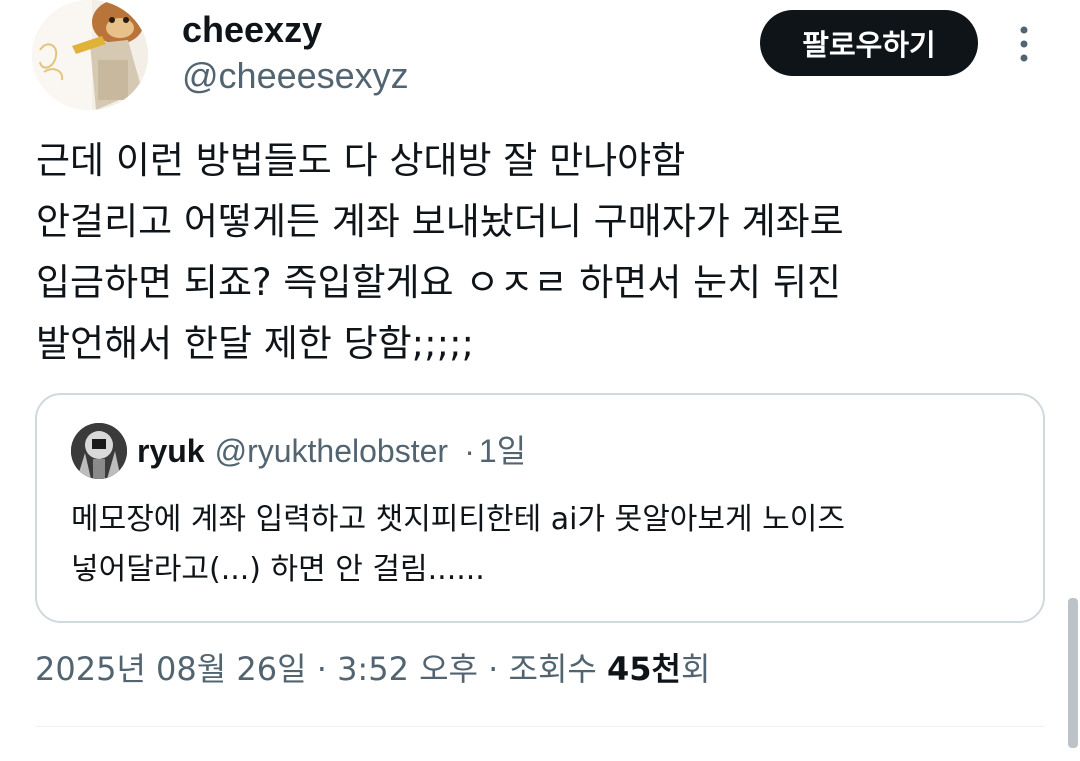 Image resolution: width=1080 pixels, height=761 pixels. What do you see at coordinates (502, 451) in the screenshot?
I see `quote-time: 1일` at bounding box center [502, 451].